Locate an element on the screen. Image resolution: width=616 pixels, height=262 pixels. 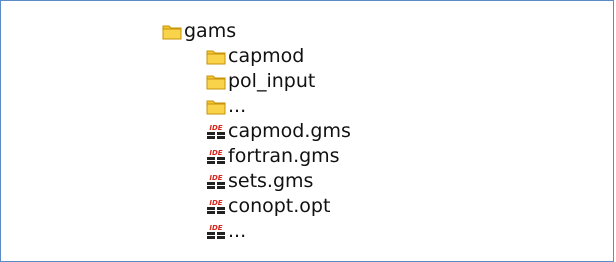
tree-item-capmod-gms: IDE capmod.gms is located at coordinates (255, 131).